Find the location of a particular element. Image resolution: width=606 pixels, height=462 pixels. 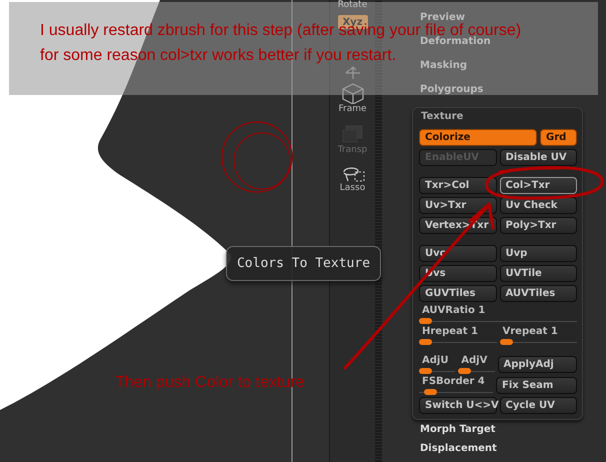

slider: Vrepeat 1 is located at coordinates (538, 335).